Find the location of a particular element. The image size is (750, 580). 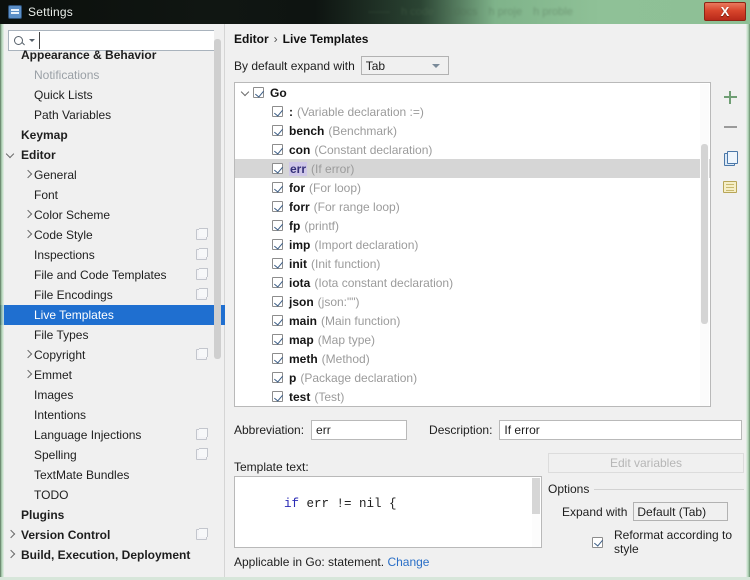

window-title: Settings is located at coordinates (50, 12).